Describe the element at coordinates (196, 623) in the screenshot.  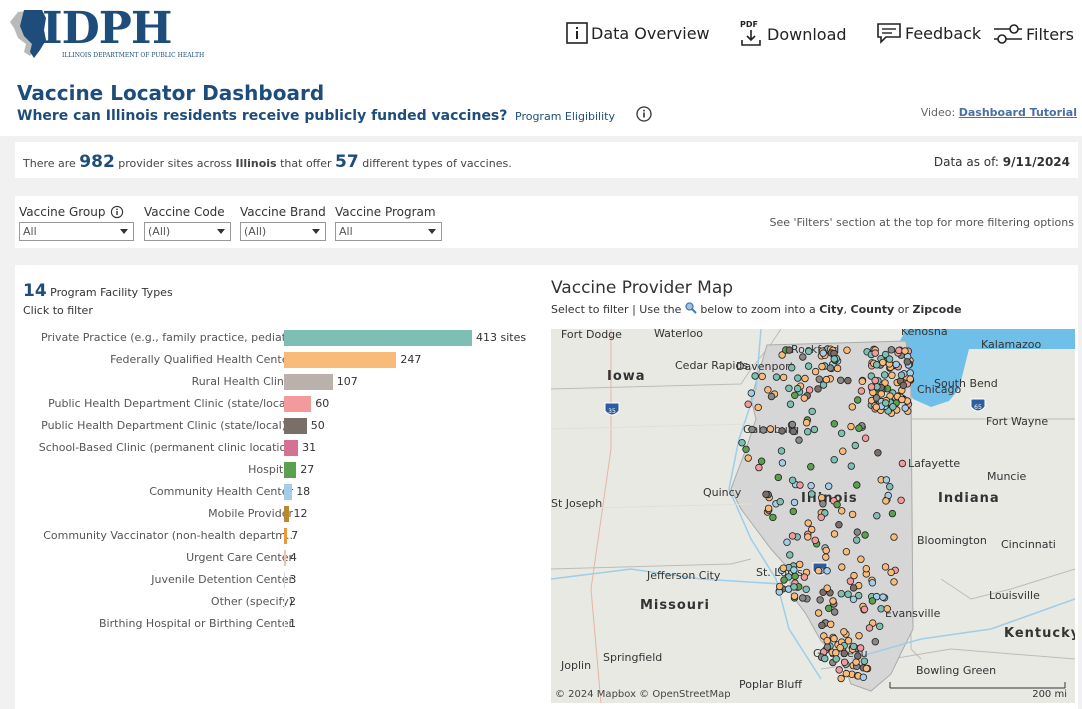
I see `bar-category-label: Birthing Hospital or Birthing Center` at that location.